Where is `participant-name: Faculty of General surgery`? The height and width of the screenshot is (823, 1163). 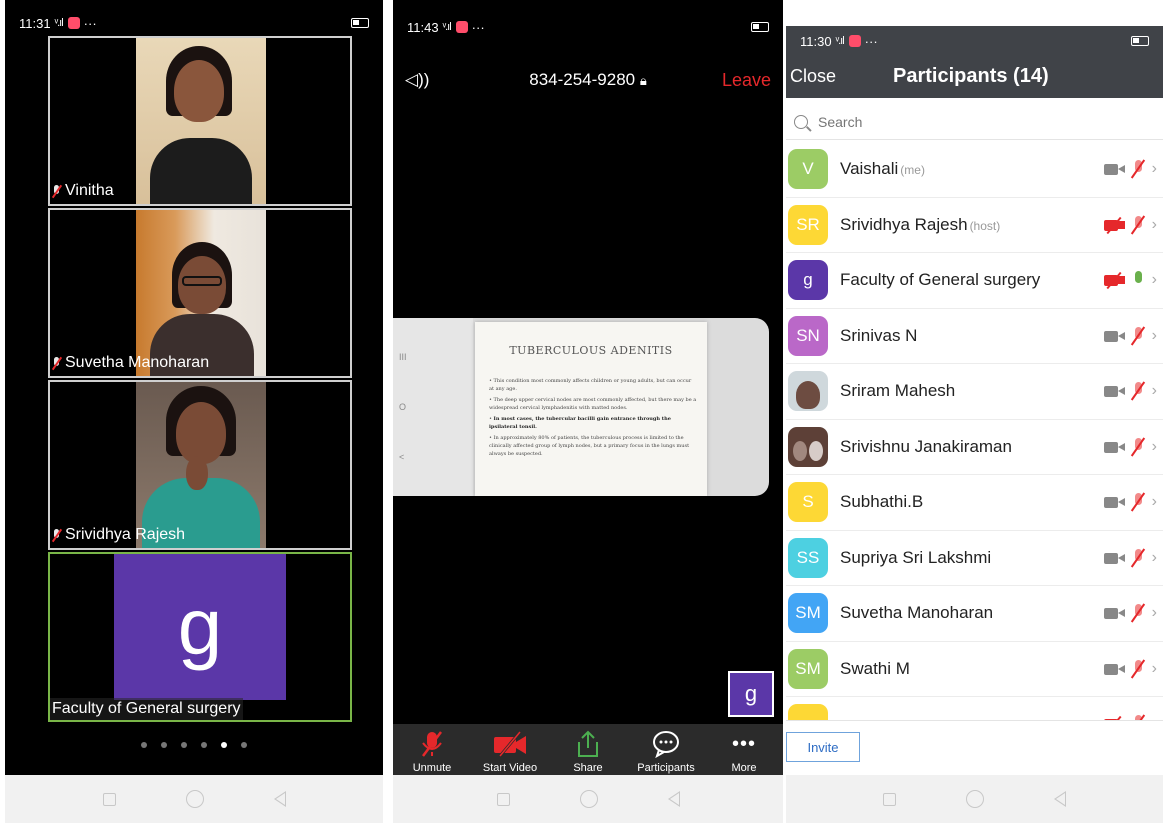
participant-name: Faculty of General surgery is located at coordinates (940, 280).